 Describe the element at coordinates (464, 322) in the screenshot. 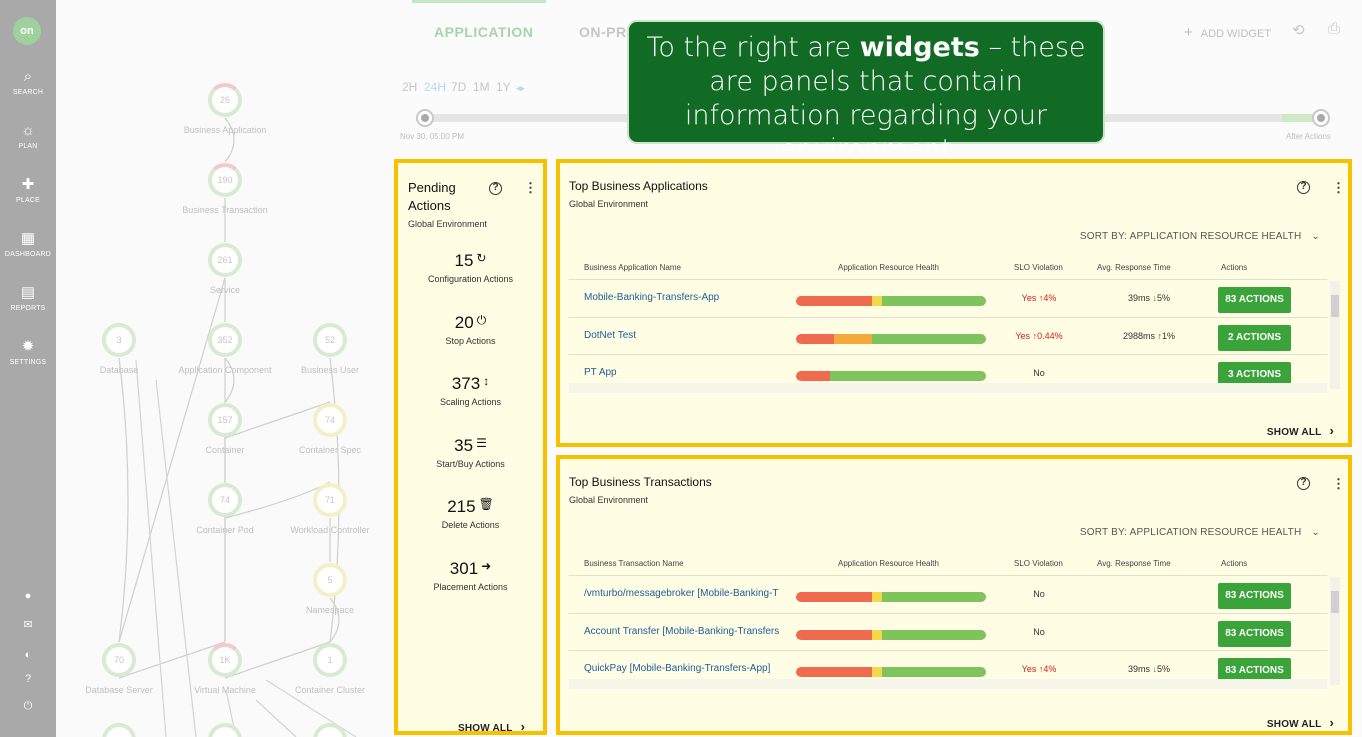

I see `action-count: 20` at that location.